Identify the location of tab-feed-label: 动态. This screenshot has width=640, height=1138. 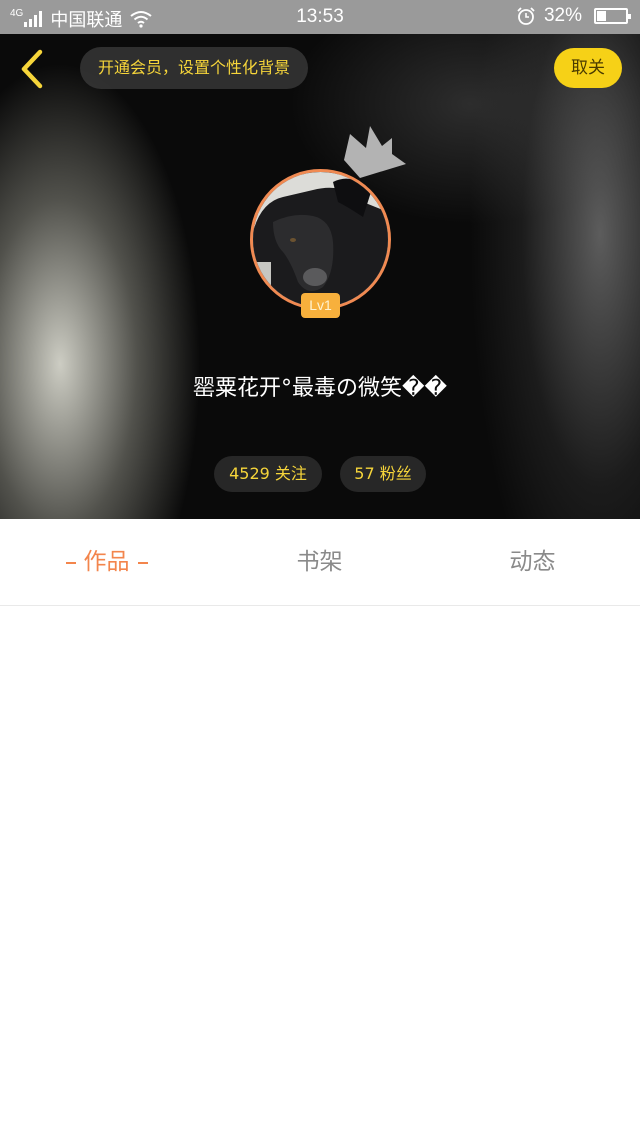
(532, 562).